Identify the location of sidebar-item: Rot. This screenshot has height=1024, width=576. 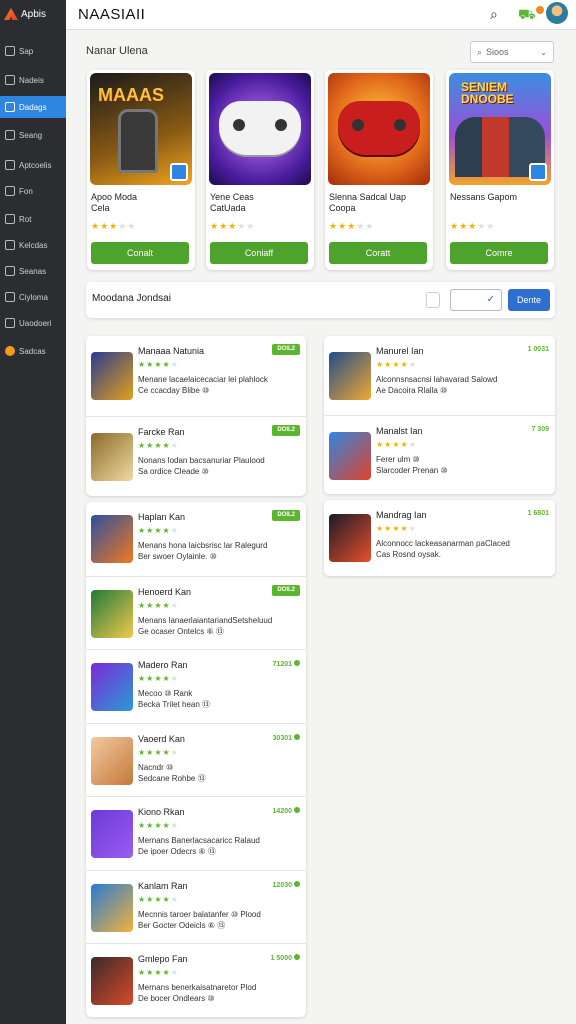
(33, 219).